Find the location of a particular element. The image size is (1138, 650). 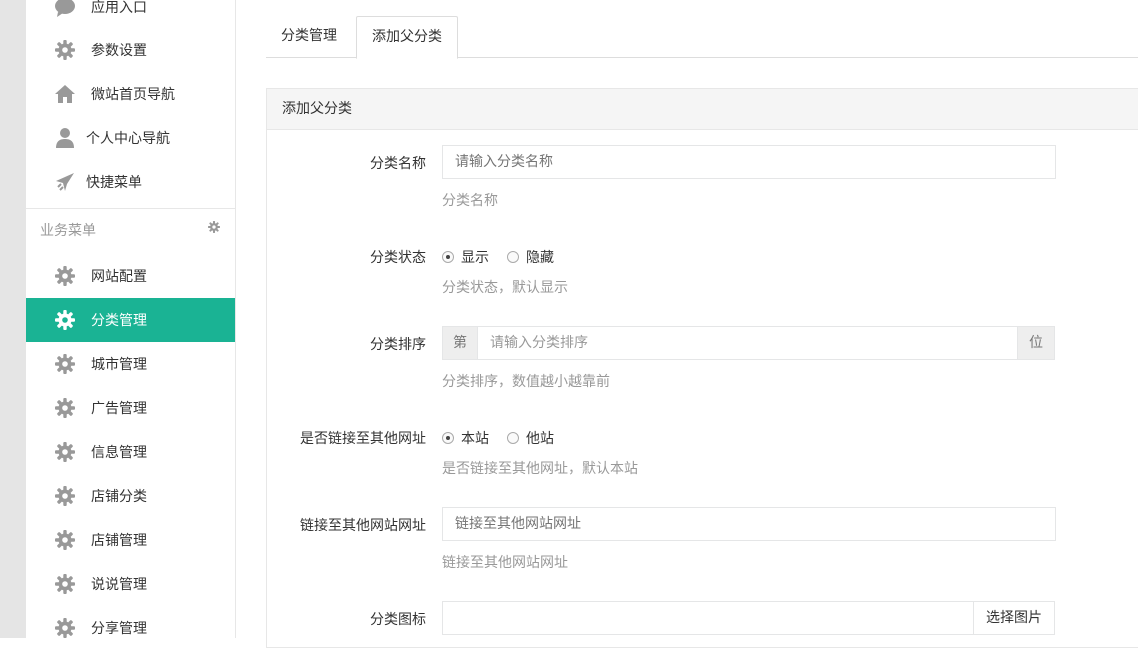

order-suffix: 位 is located at coordinates (1036, 343).